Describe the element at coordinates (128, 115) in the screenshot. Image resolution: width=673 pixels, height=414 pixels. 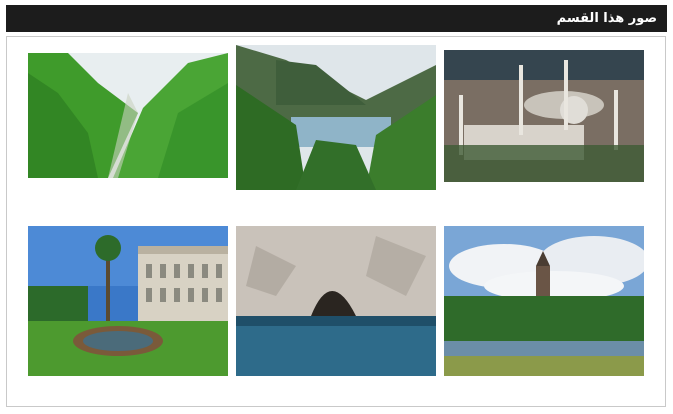
I see `gallery-image-forest-valley` at that location.